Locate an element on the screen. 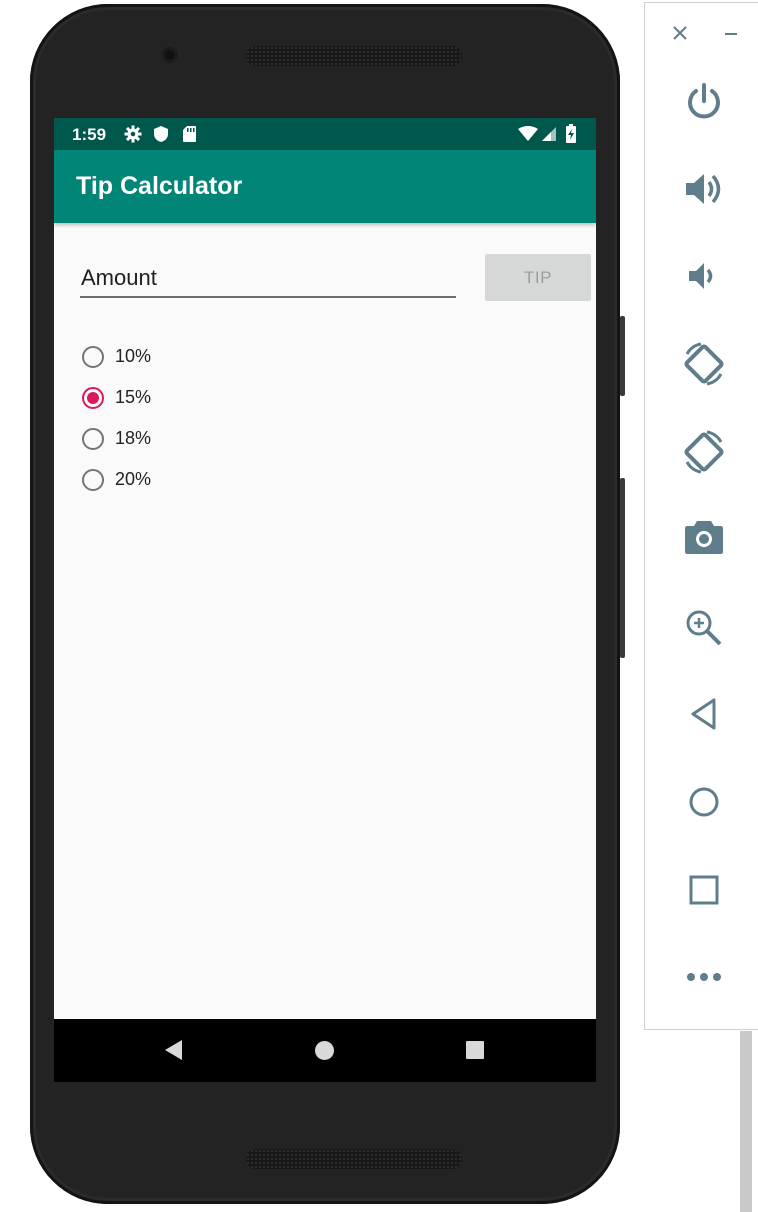  overview-icon is located at coordinates (704, 890).